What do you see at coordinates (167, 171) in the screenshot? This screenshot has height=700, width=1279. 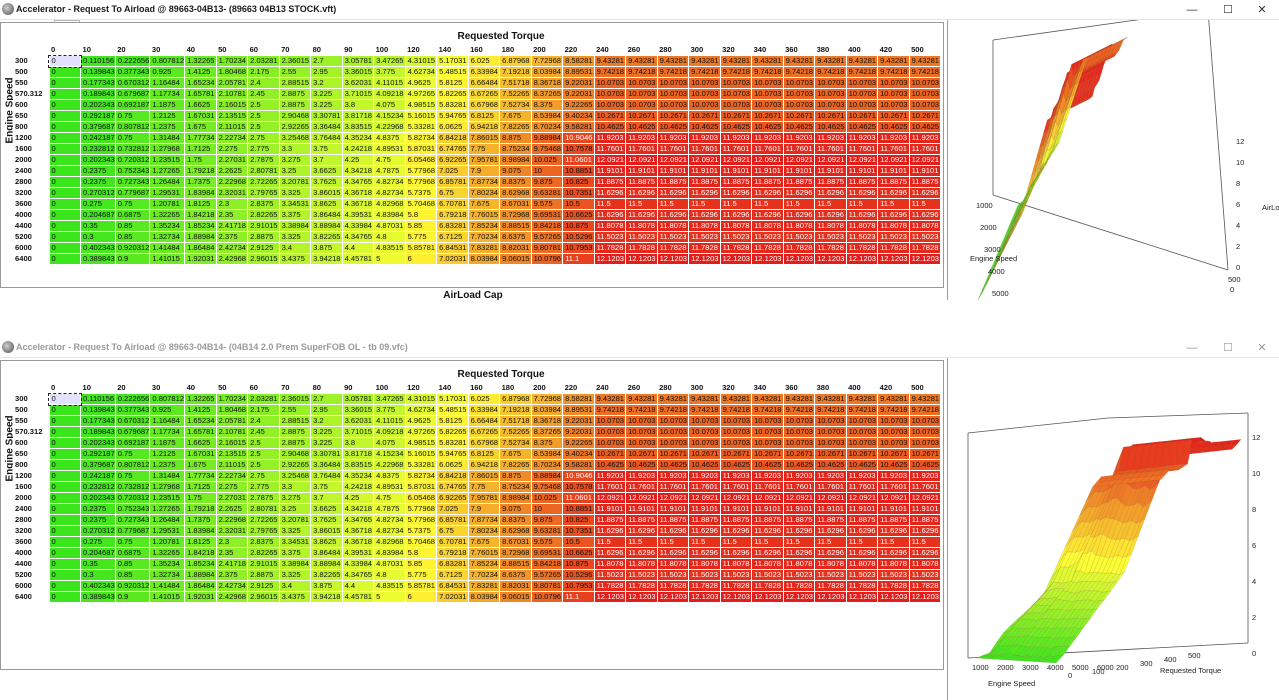 I see `table-cell: 1.27265` at bounding box center [167, 171].